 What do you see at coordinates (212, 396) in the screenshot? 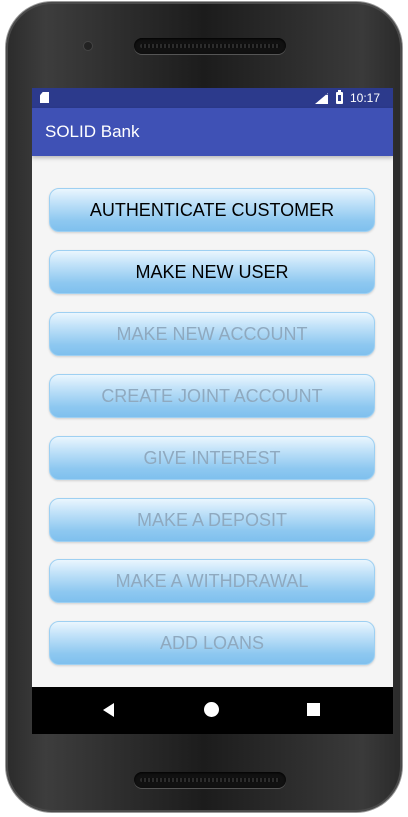
I see `create-joint-account-button: CREATE JOINT ACCOUNT` at bounding box center [212, 396].